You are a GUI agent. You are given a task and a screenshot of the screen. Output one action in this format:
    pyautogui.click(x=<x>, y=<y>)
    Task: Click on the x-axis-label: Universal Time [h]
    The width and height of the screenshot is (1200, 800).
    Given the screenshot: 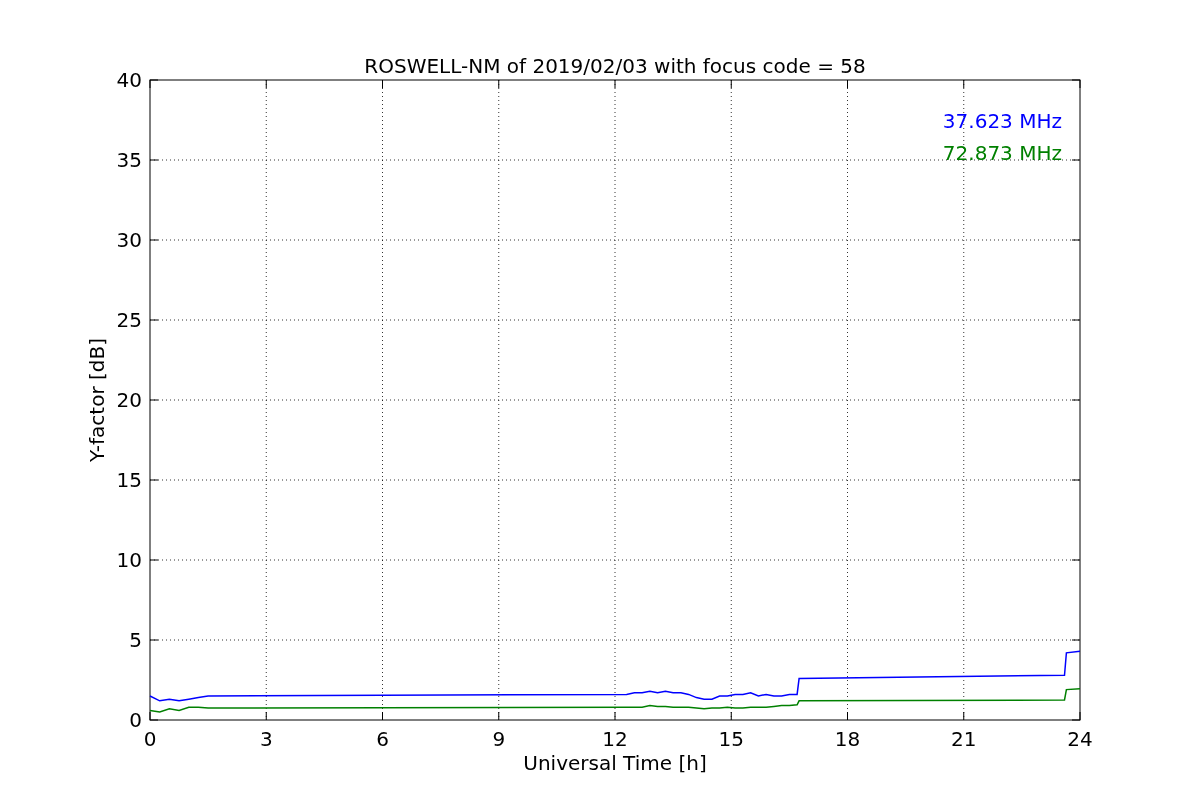 What is the action you would take?
    pyautogui.click(x=615, y=763)
    